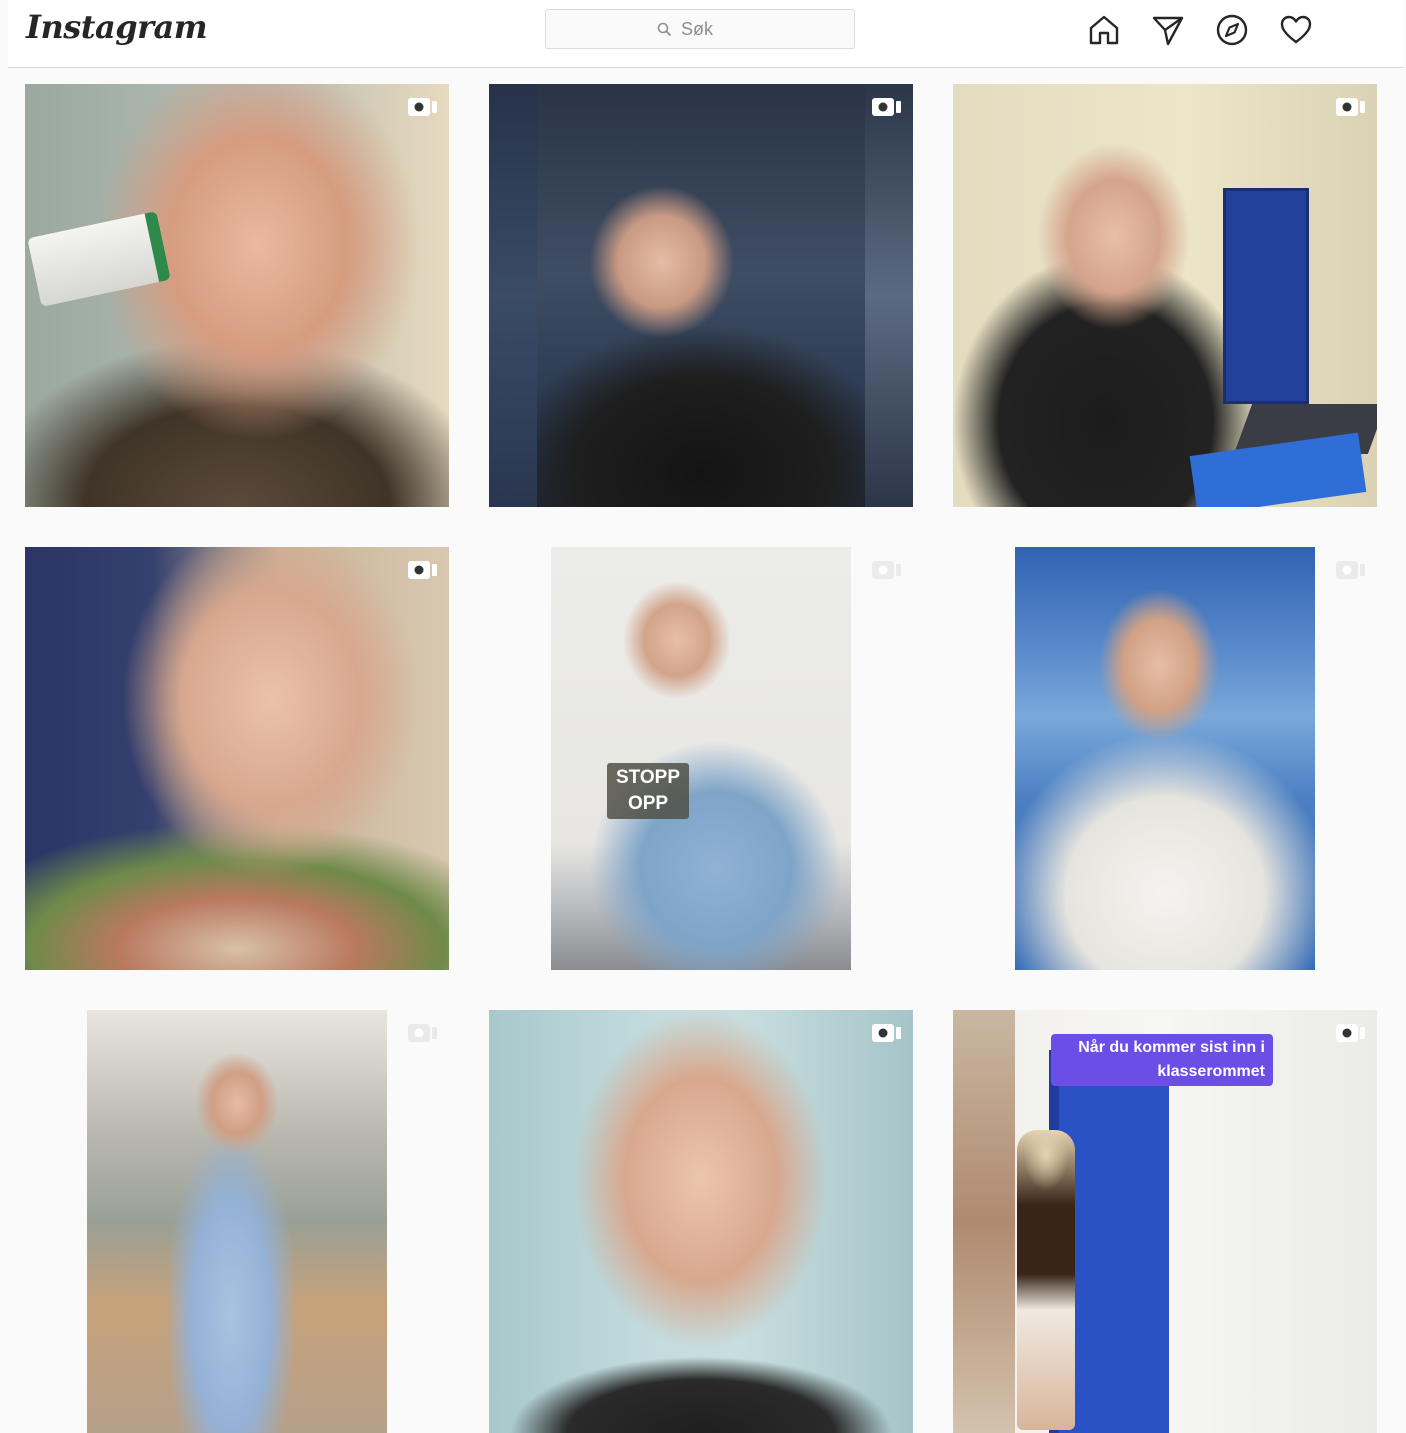 The width and height of the screenshot is (1406, 1433). I want to click on caption-stopp-opp: STOPP OPP, so click(648, 791).